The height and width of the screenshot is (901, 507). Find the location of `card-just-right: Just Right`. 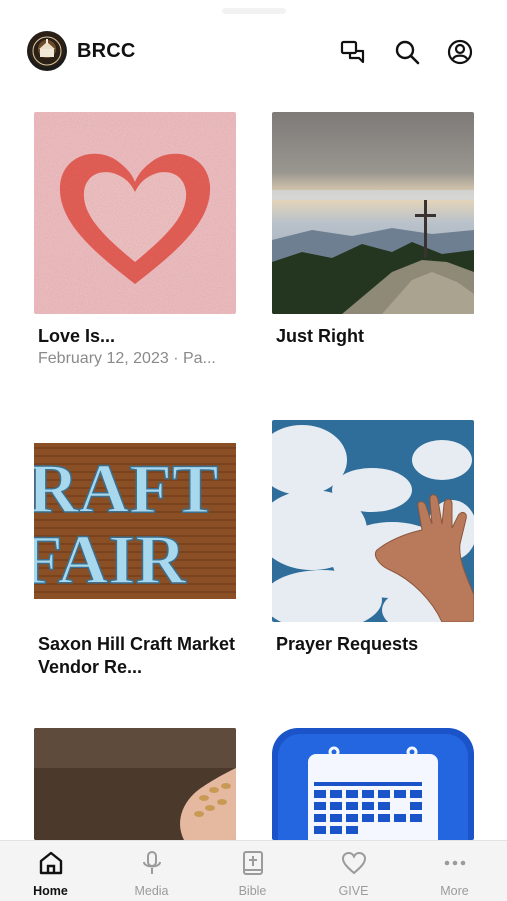

card-just-right: Just Right is located at coordinates (373, 230).